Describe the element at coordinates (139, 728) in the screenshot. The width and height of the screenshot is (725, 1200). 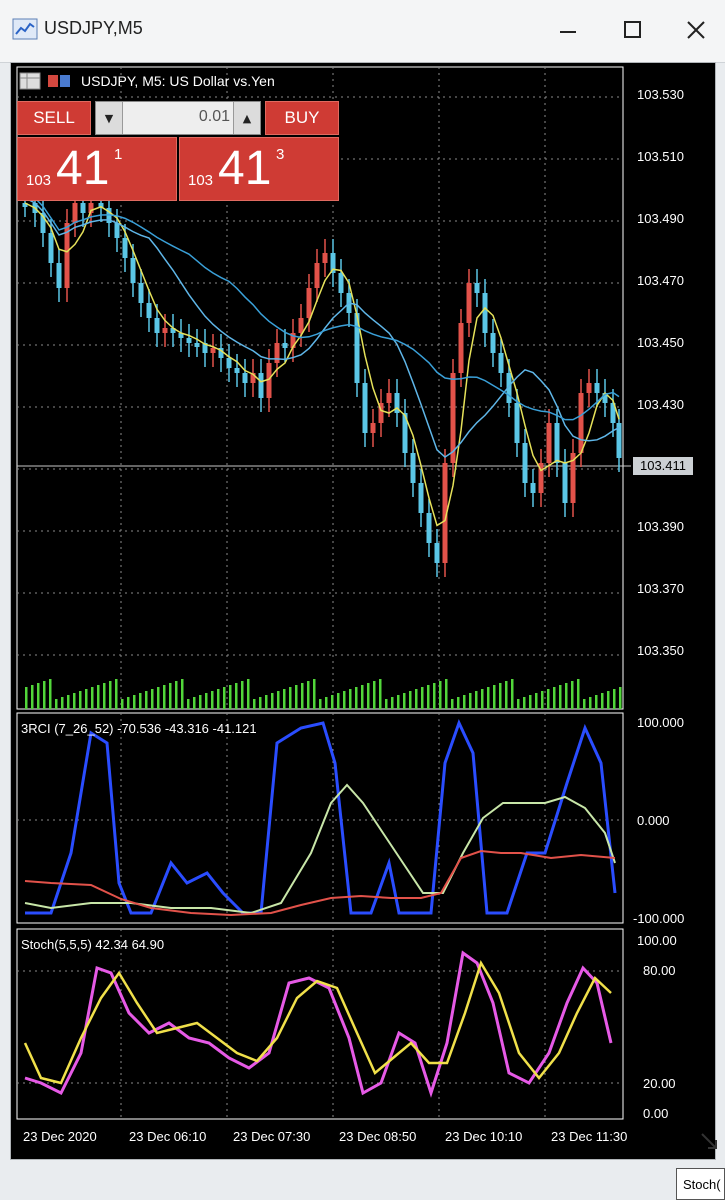
I see `rci-indicator-label: 3RCI (7_26_52) -70.536 -43.316 -41.121` at that location.